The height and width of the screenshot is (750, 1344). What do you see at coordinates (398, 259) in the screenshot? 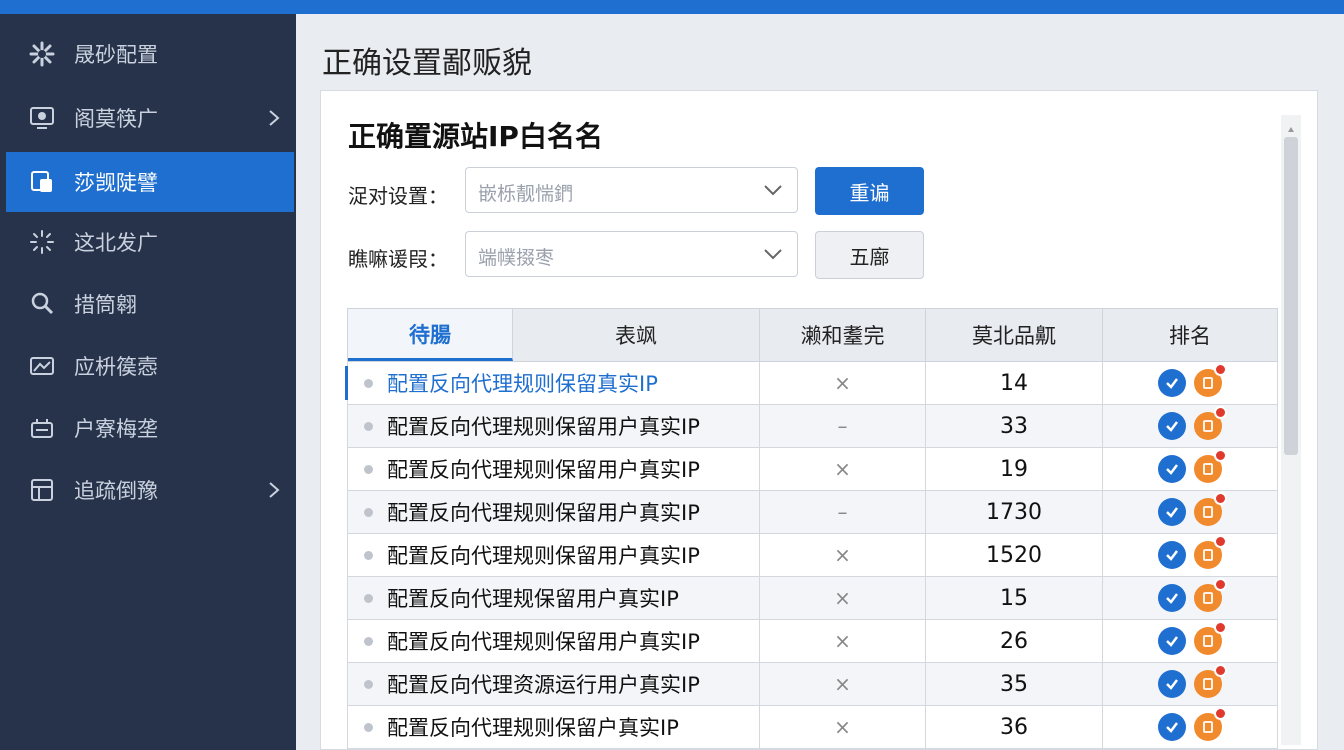
I see `filter-label-2: 瞧嘛谖叚：` at bounding box center [398, 259].